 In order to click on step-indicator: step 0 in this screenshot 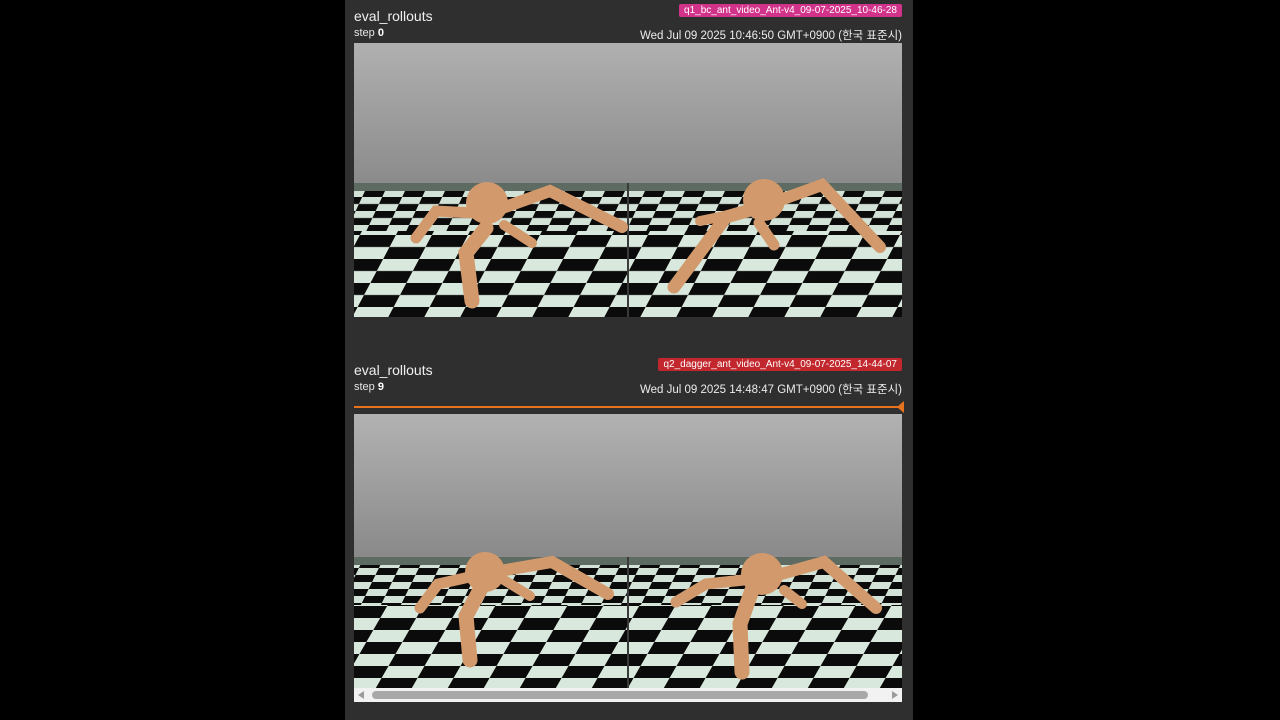, I will do `click(369, 33)`.